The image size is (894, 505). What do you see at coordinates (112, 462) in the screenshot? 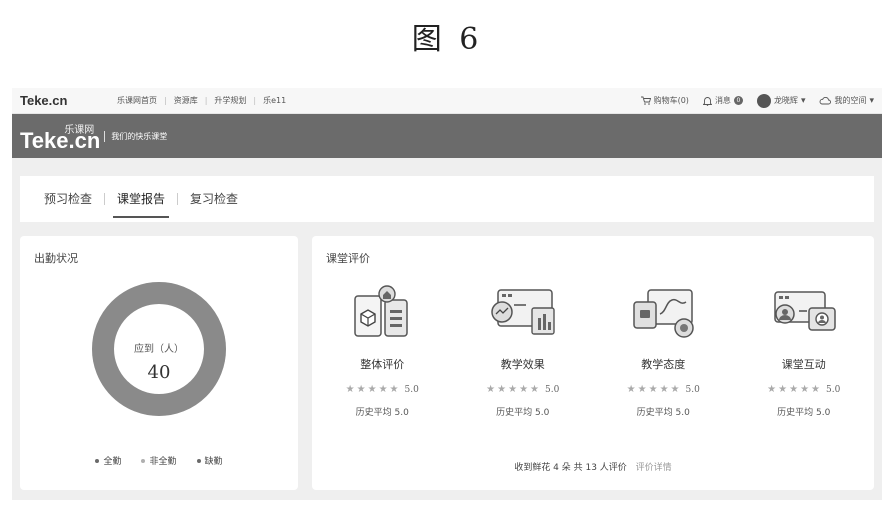
I see `legend-label: 全勤` at bounding box center [112, 462].